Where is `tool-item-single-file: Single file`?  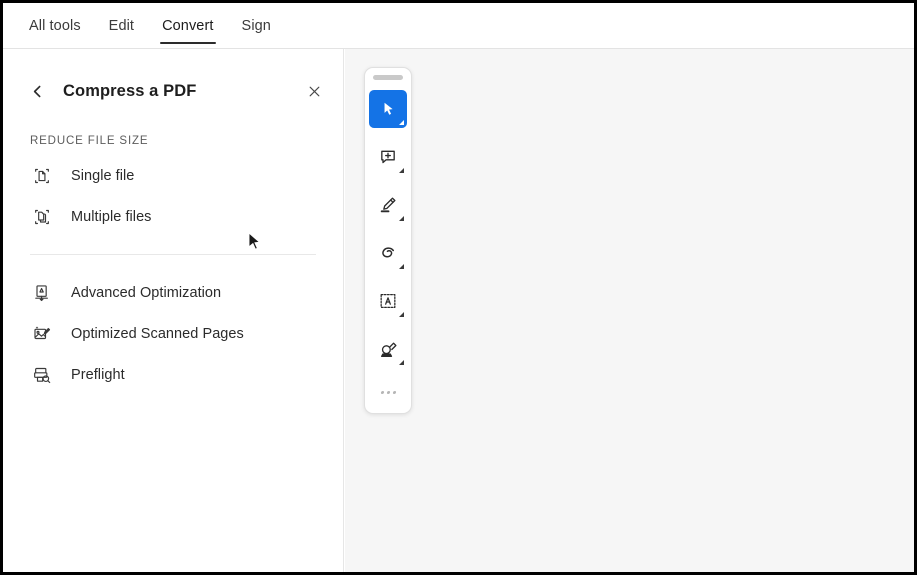 tool-item-single-file: Single file is located at coordinates (173, 175).